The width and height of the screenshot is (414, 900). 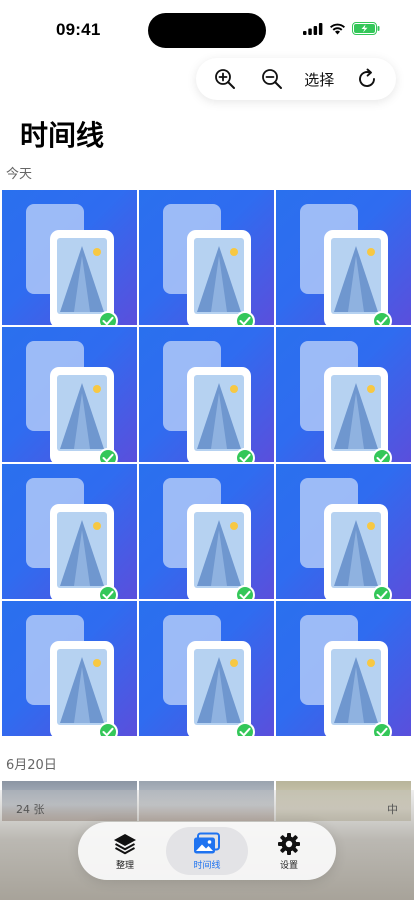 I want to click on dynamic-island, so click(x=207, y=30).